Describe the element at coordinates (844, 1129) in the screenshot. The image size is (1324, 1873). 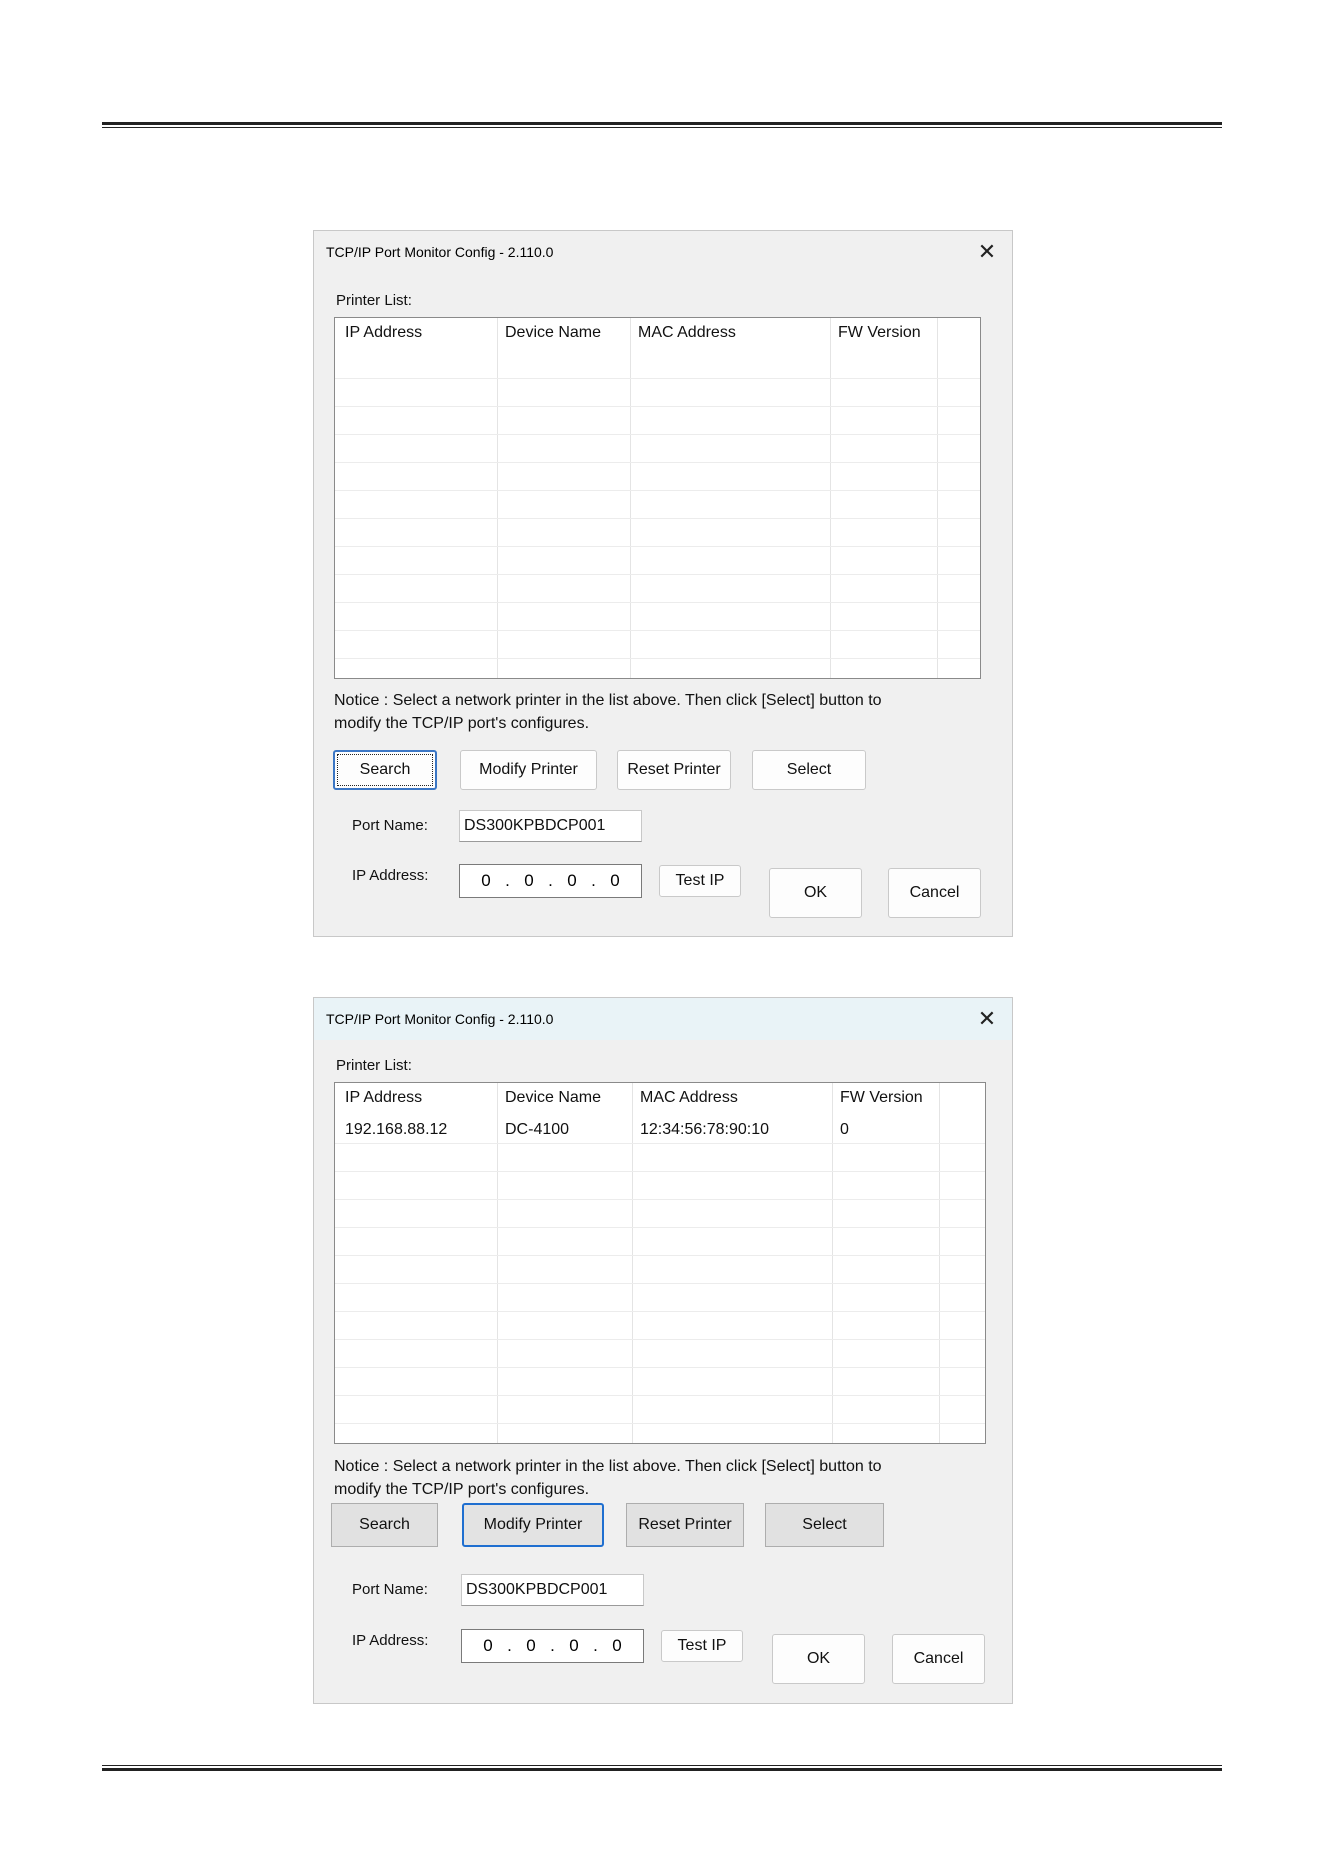
I see `row-fw-cell: 0` at that location.